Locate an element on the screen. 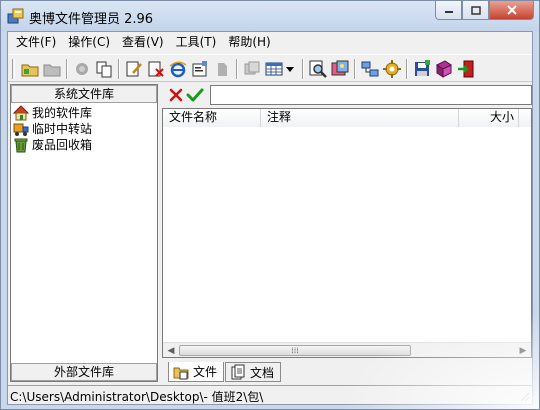 The image size is (540, 410). library-tree: 我的软件库 临时中转站 废品回收箱 is located at coordinates (52, 129).